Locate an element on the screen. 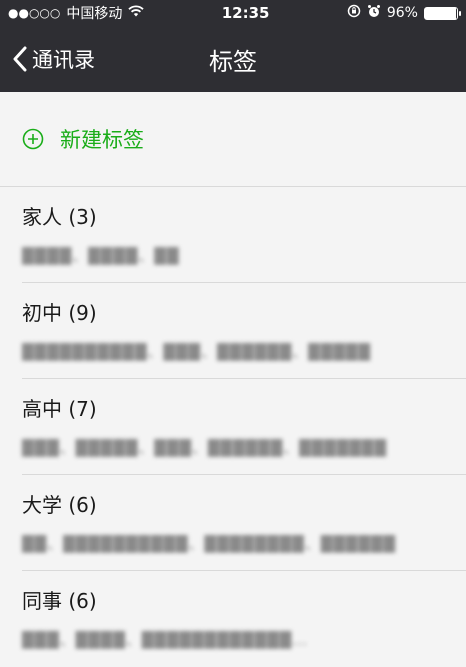 The width and height of the screenshot is (466, 667). navigation-bar: 通讯录 标签 is located at coordinates (233, 59).